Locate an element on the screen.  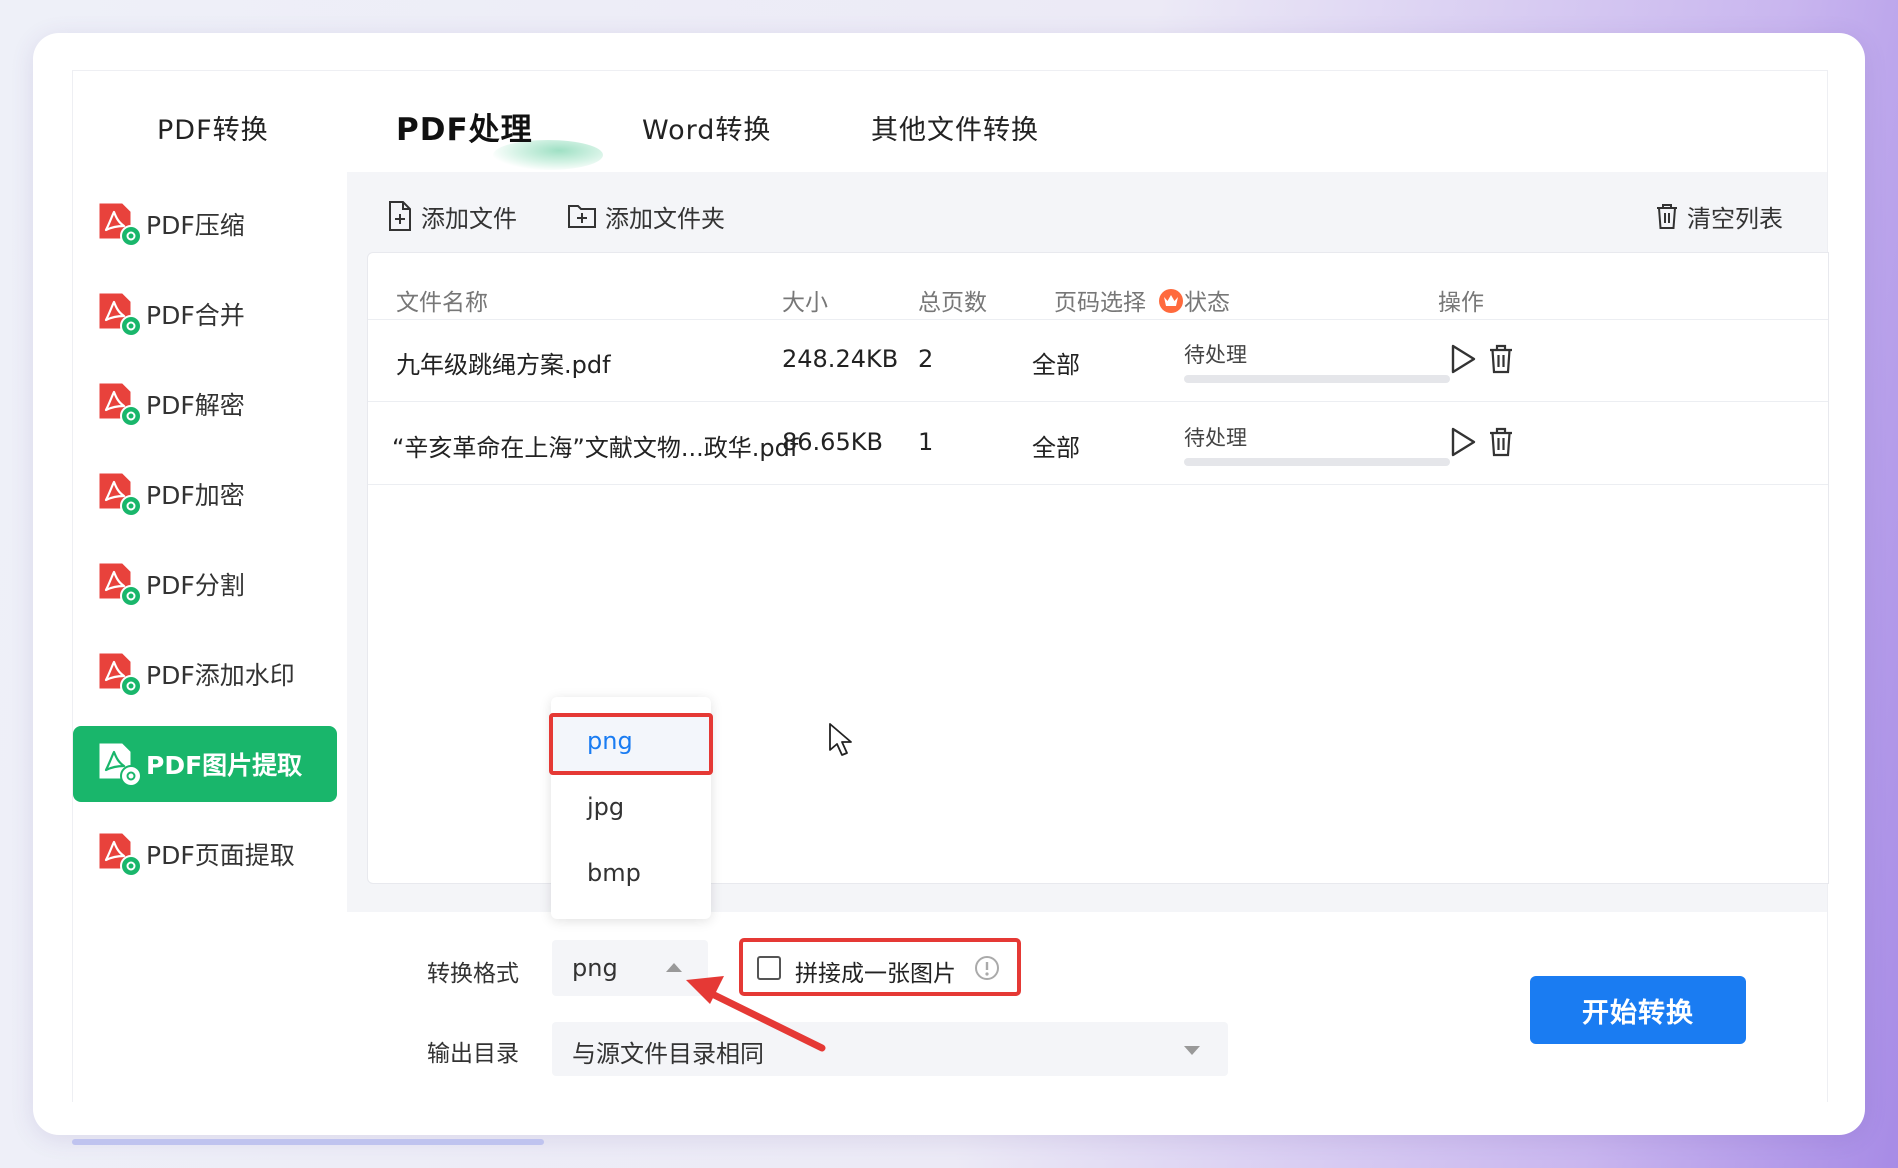
row-size: 248.24KB is located at coordinates (840, 359).